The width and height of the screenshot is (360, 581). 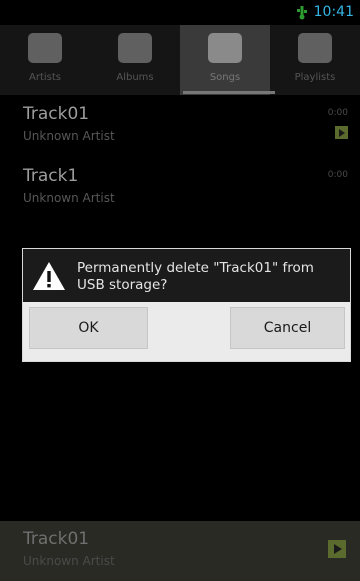 I want to click on active-tab-indicator, so click(x=229, y=92).